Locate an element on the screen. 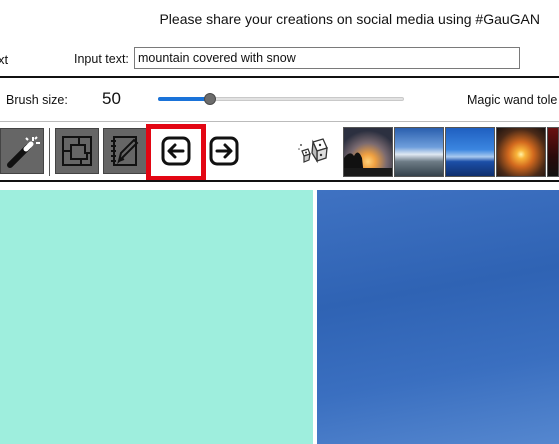  magic-wand-icon is located at coordinates (23, 152).